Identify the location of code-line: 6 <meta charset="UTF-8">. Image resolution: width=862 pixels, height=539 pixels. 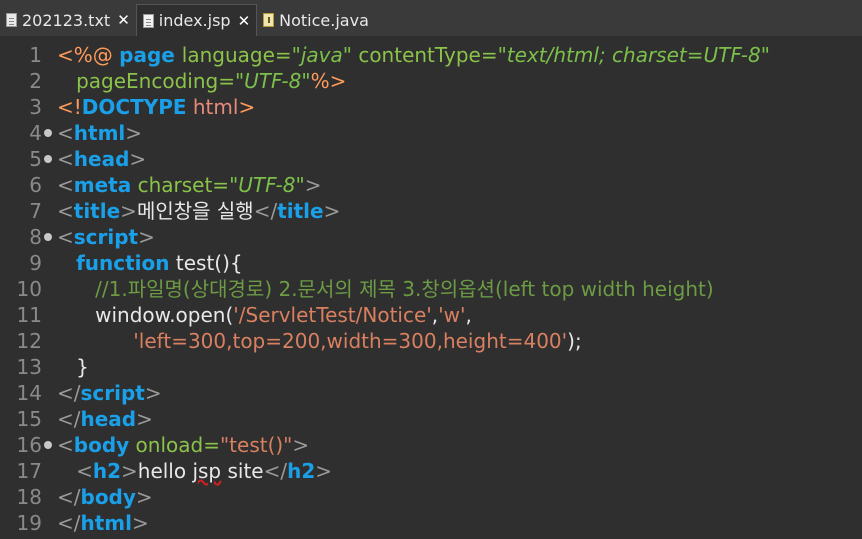
(431, 185).